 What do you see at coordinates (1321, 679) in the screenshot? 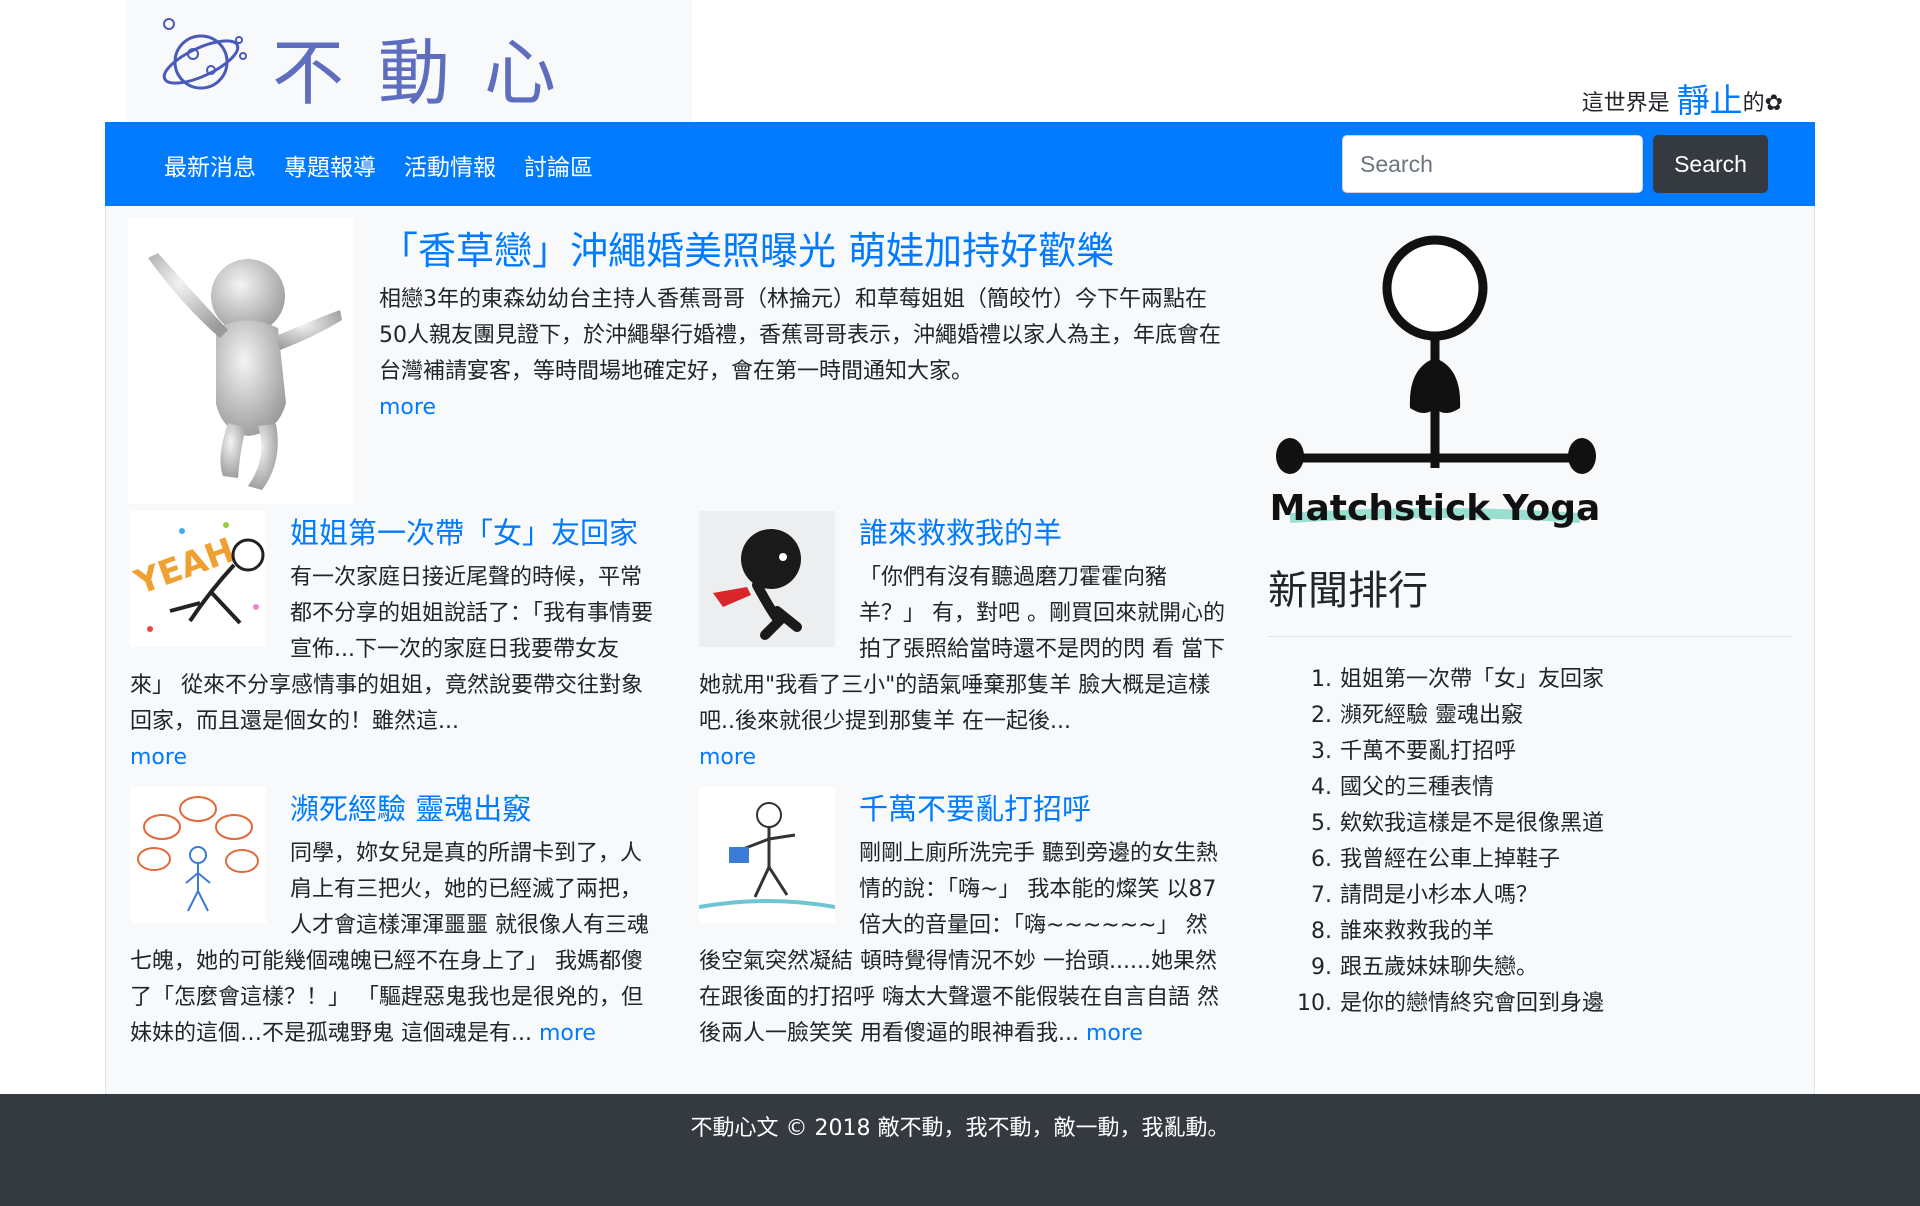
I see `rank-number: 1.` at bounding box center [1321, 679].